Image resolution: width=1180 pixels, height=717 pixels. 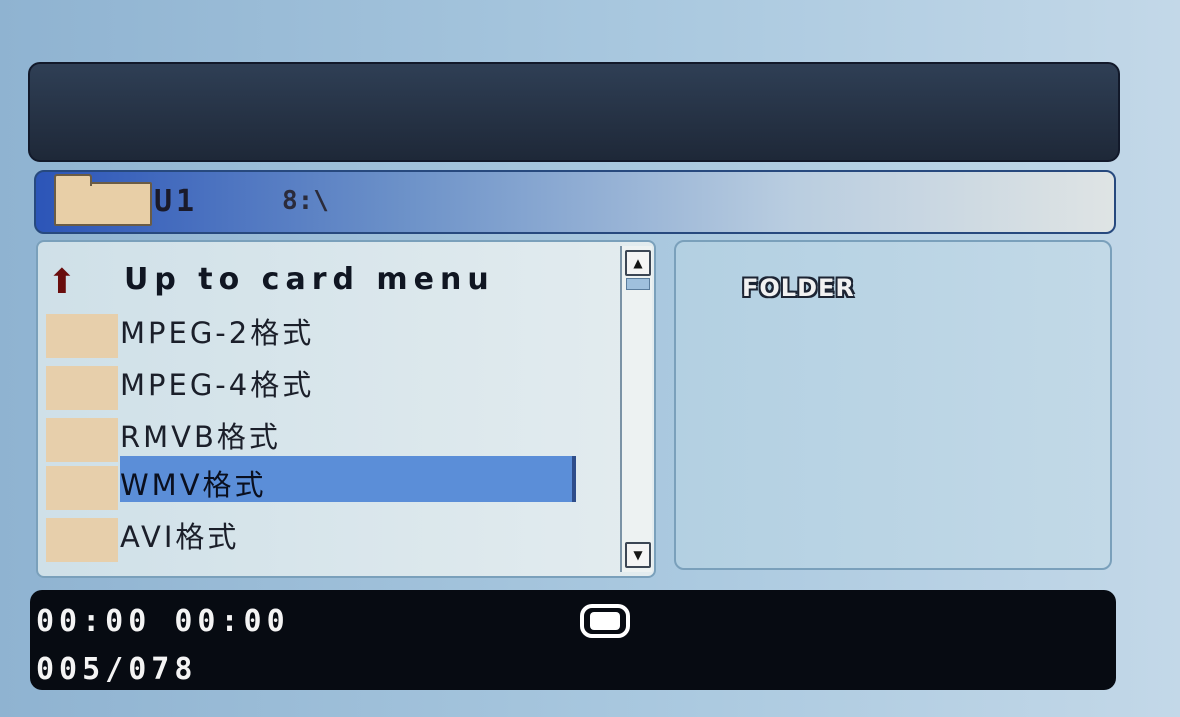 What do you see at coordinates (176, 201) in the screenshot?
I see `drive-label: U1` at bounding box center [176, 201].